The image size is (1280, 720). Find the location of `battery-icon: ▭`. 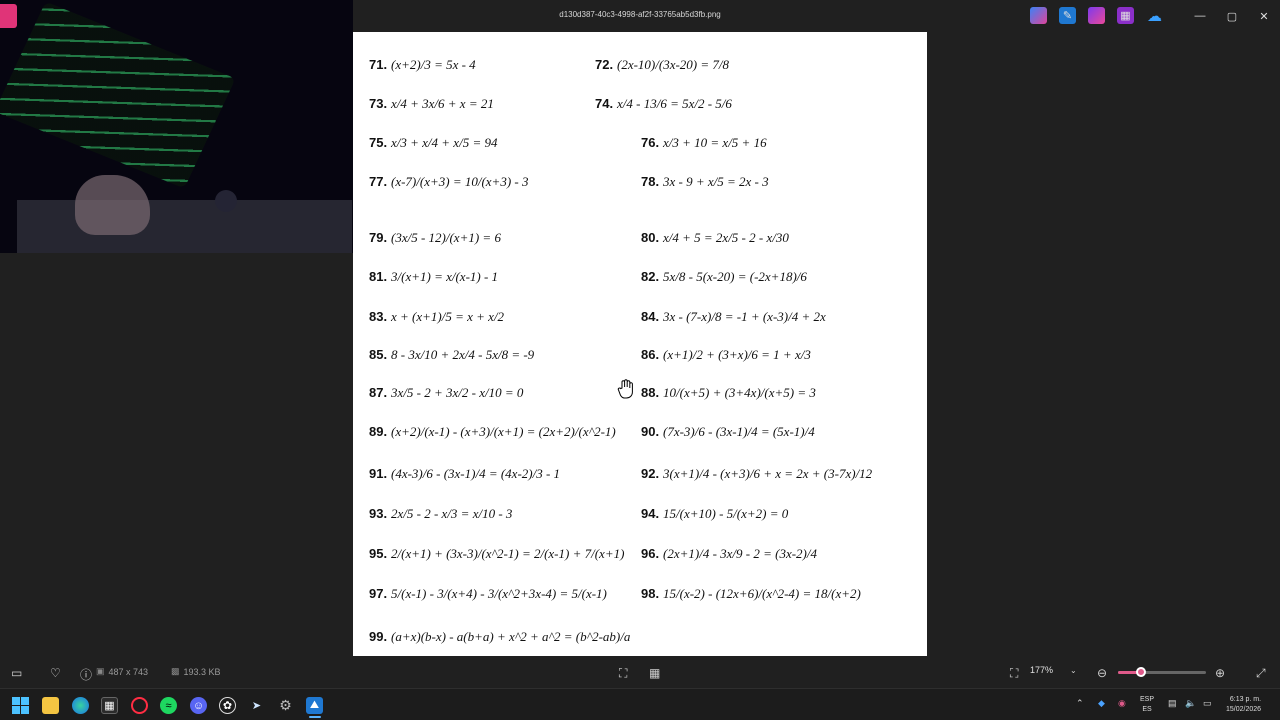

battery-icon: ▭ is located at coordinates (1207, 703).